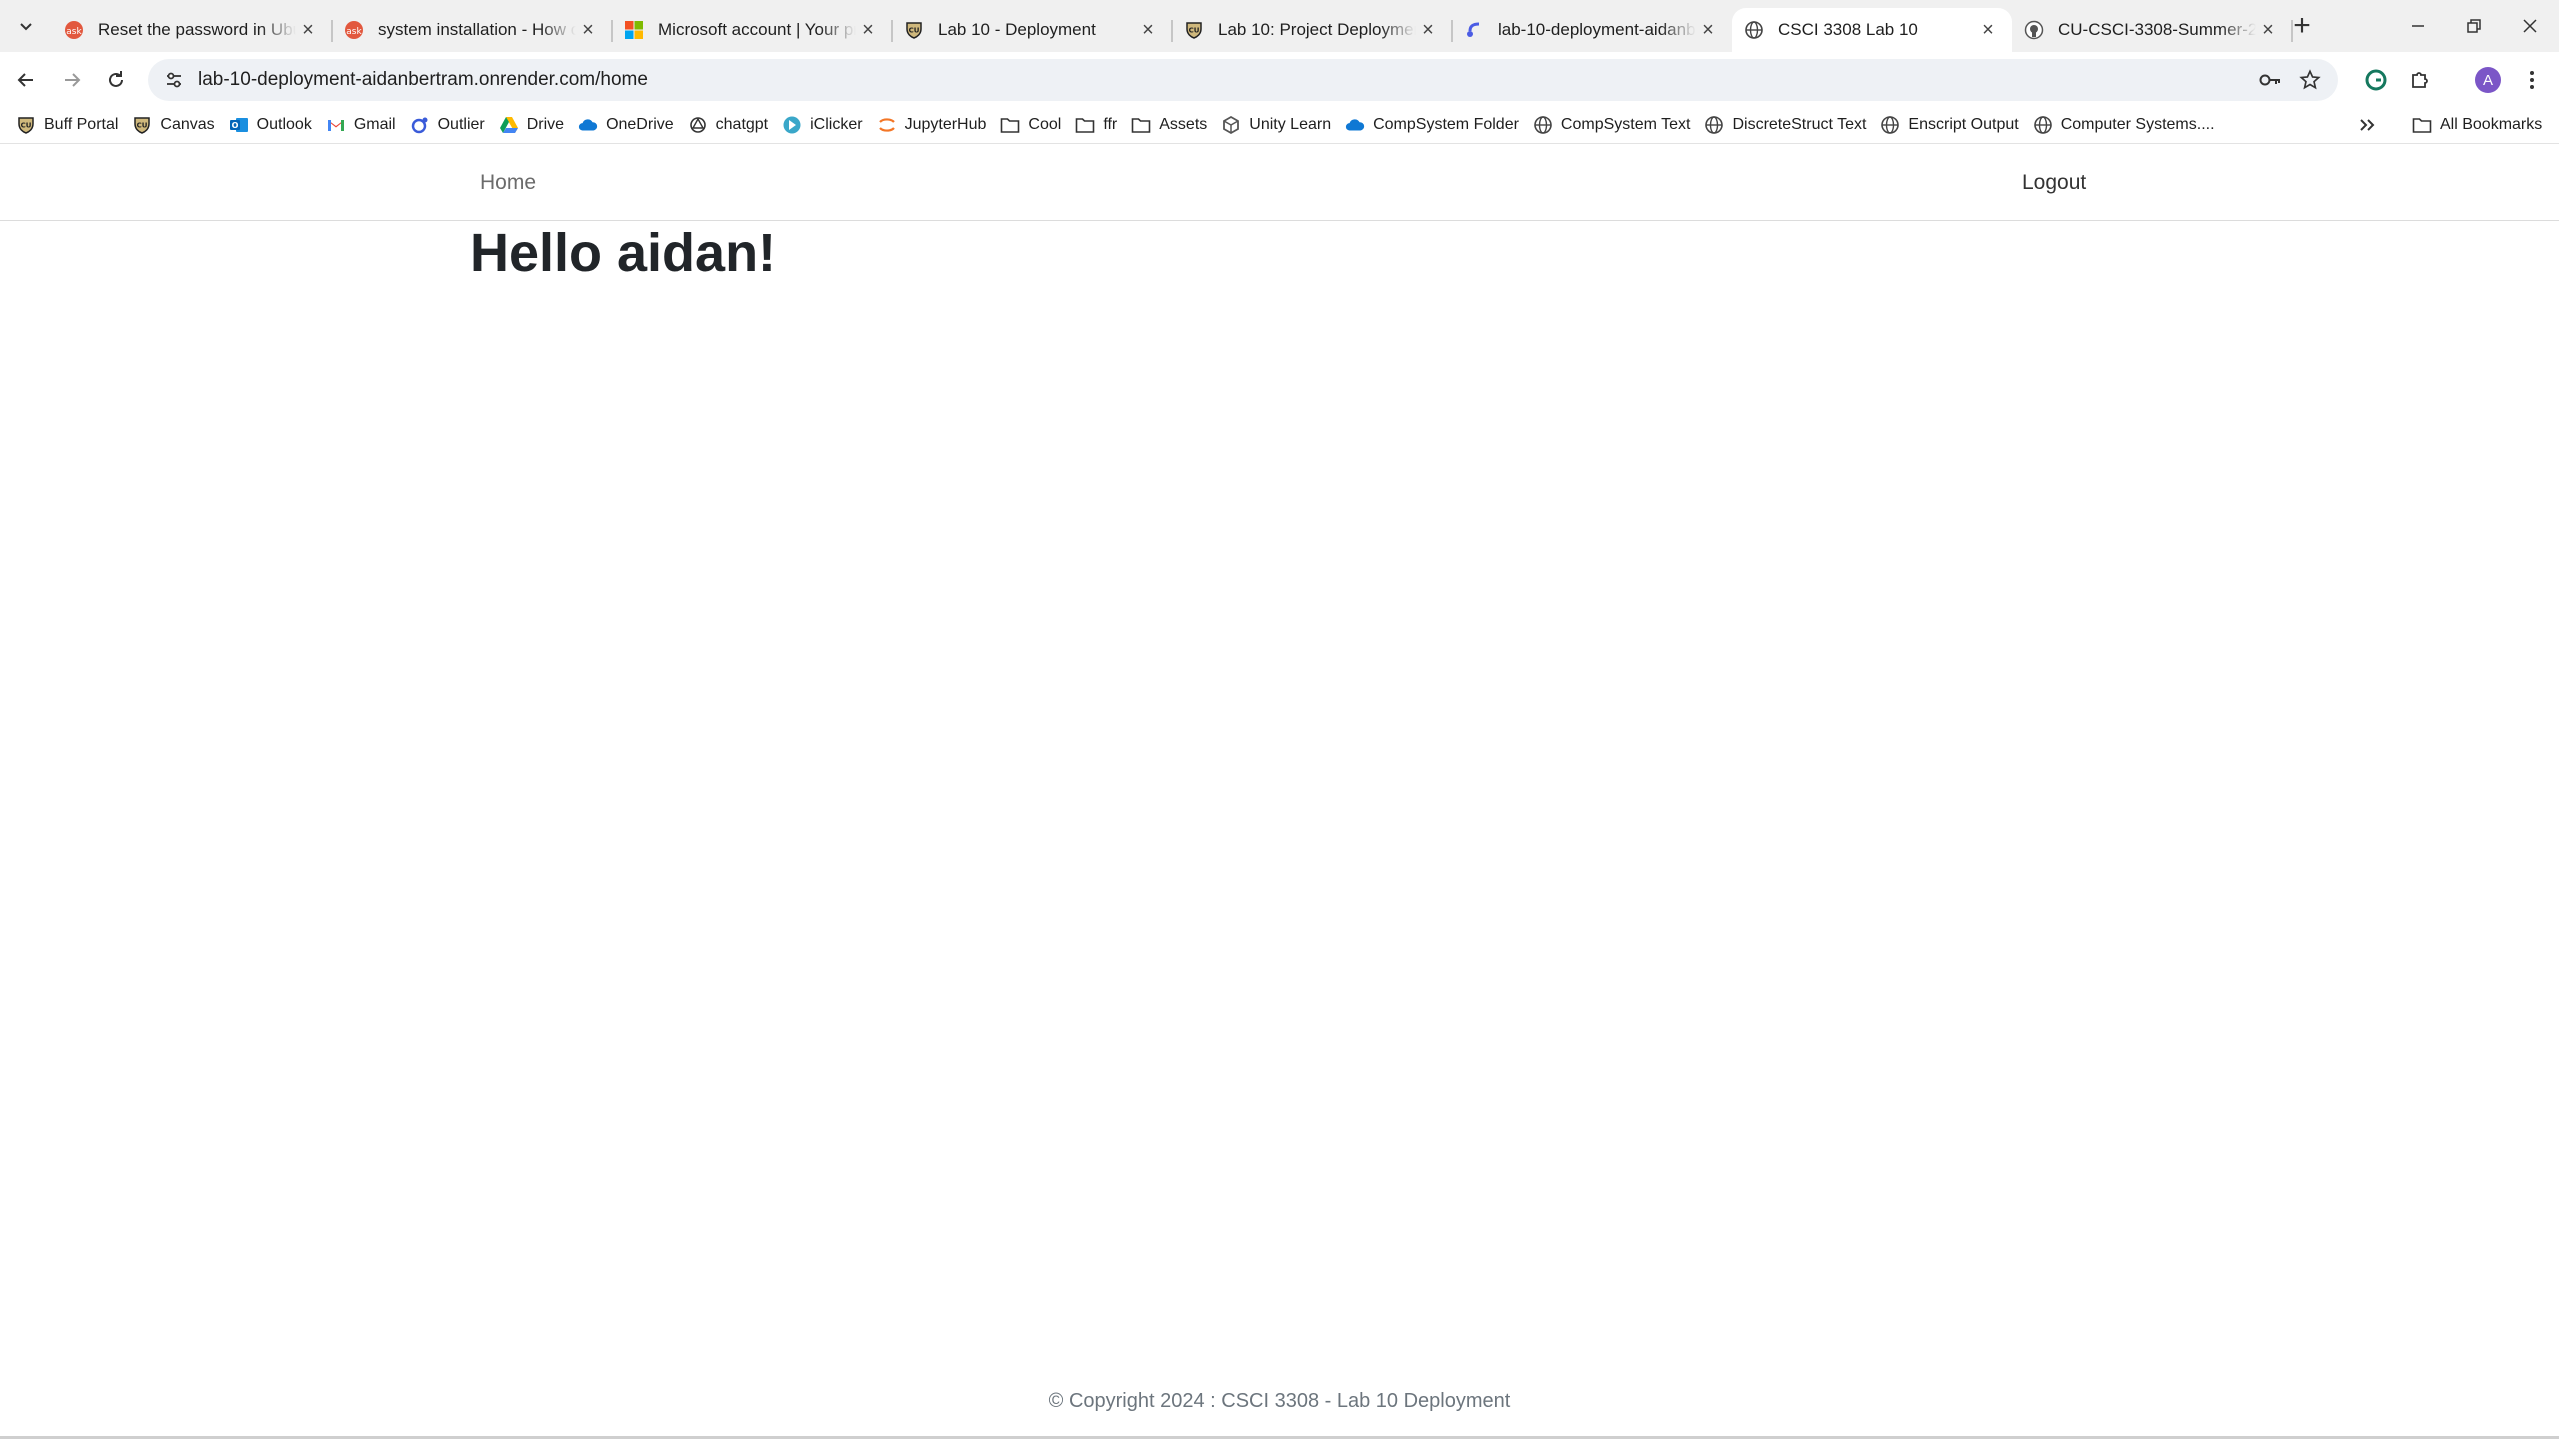  What do you see at coordinates (752, 30) in the screenshot?
I see `tab: Microsoft account | Your profile×` at bounding box center [752, 30].